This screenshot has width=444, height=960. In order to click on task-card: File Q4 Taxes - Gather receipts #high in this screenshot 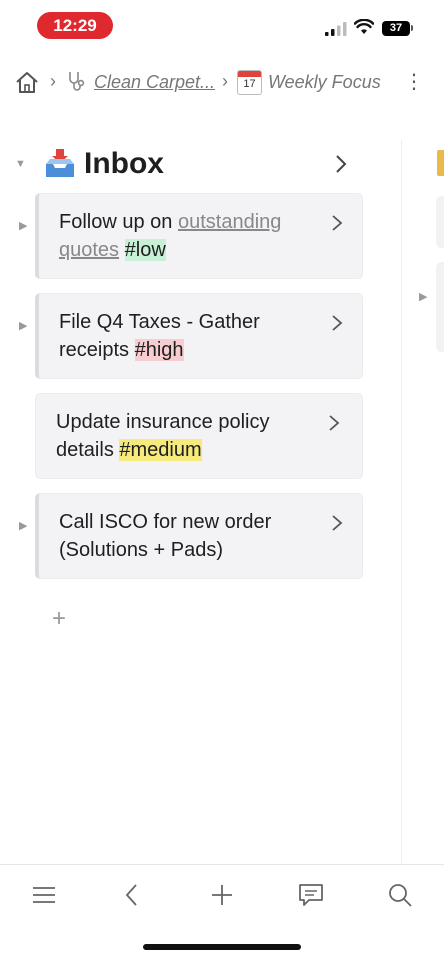, I will do `click(199, 336)`.